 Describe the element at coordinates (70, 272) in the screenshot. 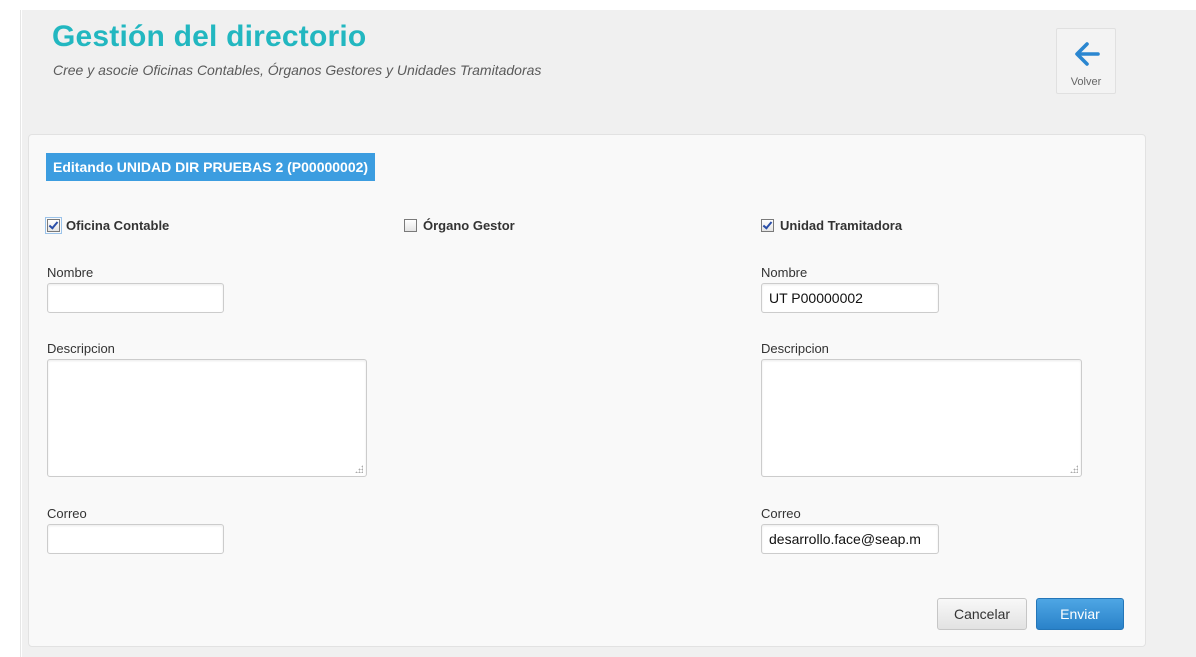

I see `oficina-nombre-label: Nombre` at that location.